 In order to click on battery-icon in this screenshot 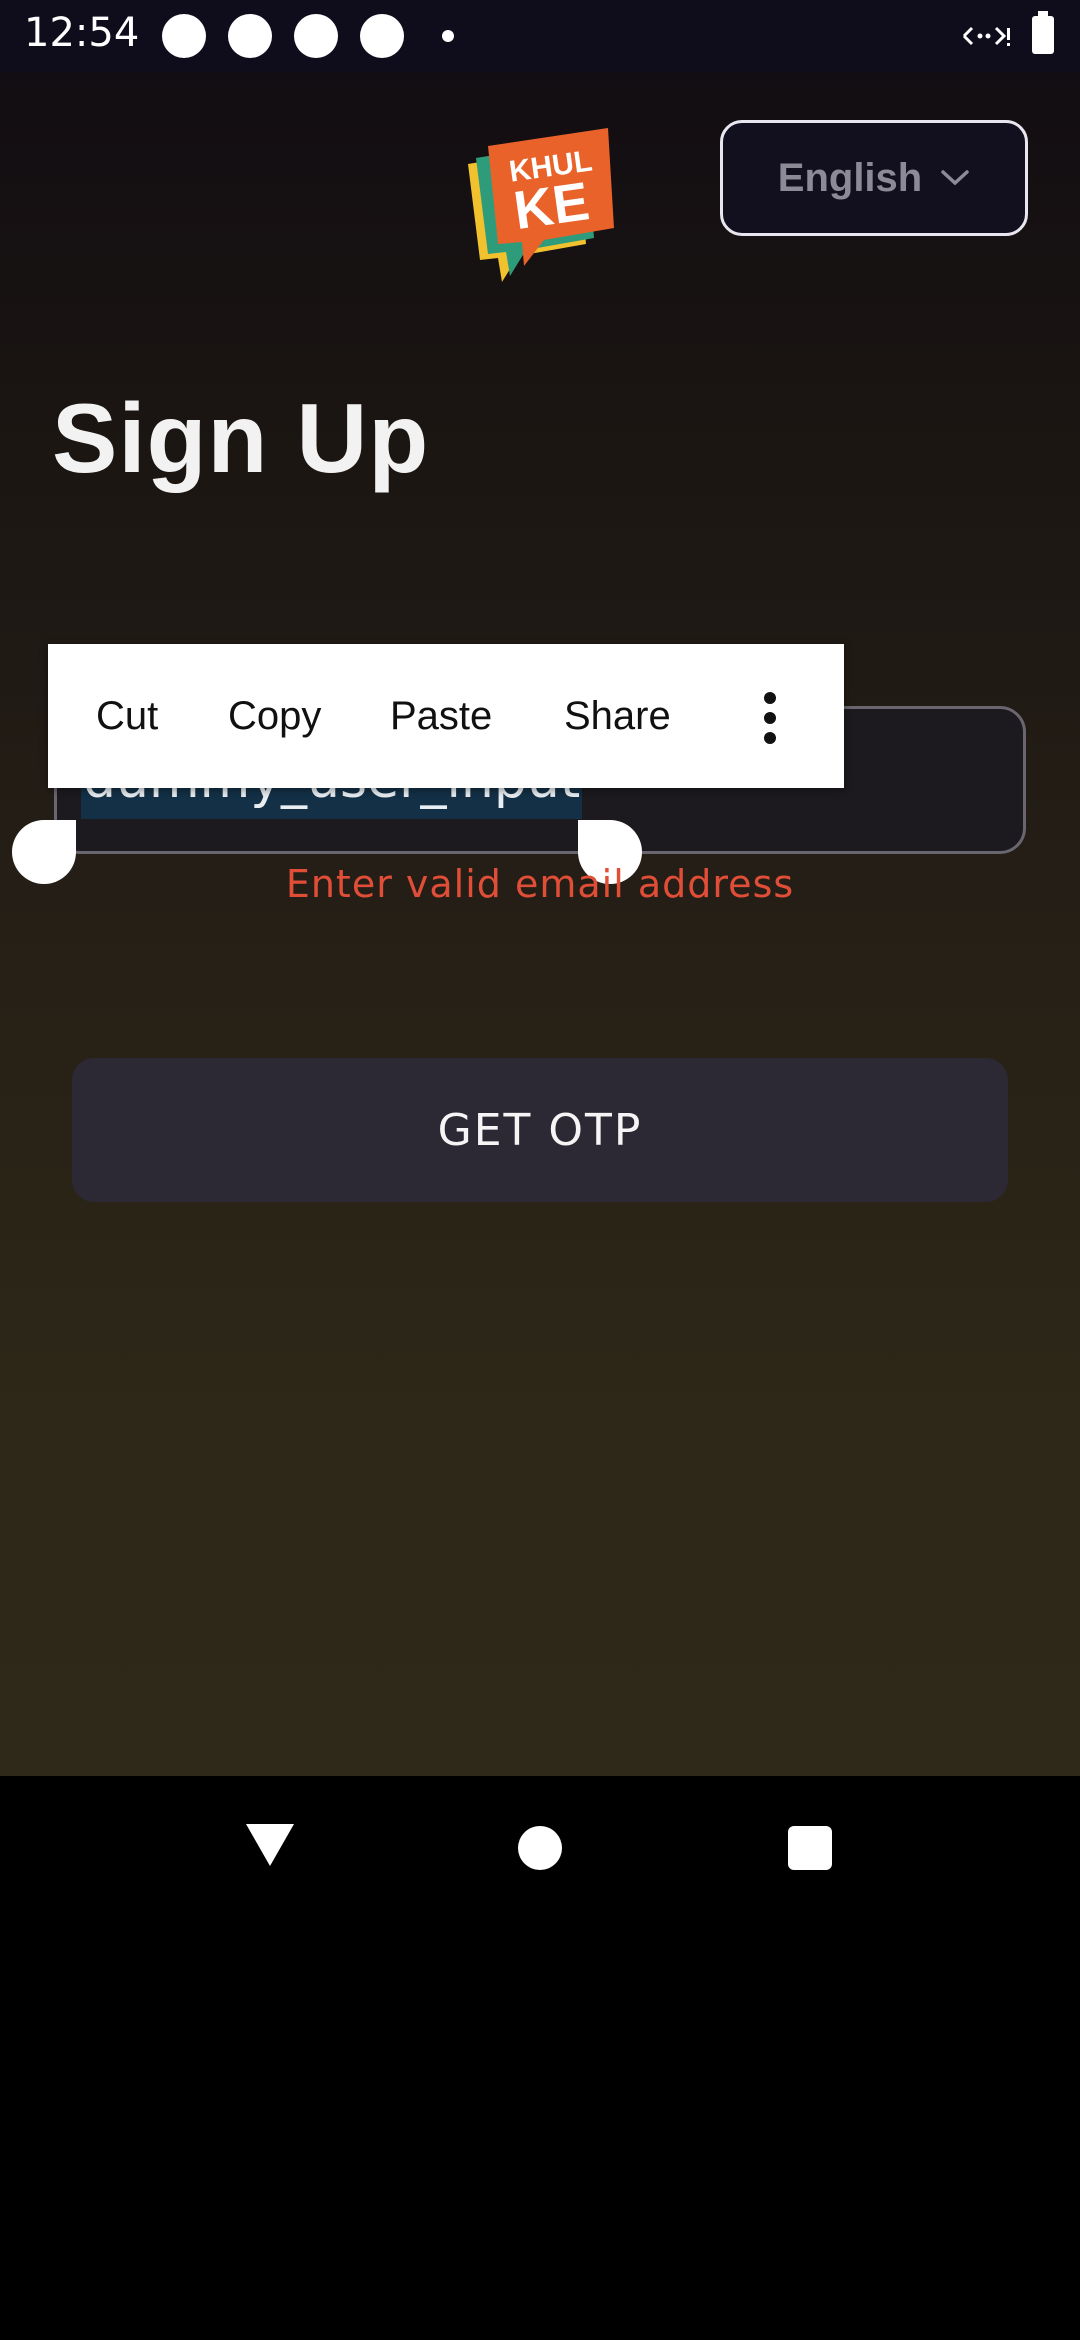, I will do `click(1043, 32)`.